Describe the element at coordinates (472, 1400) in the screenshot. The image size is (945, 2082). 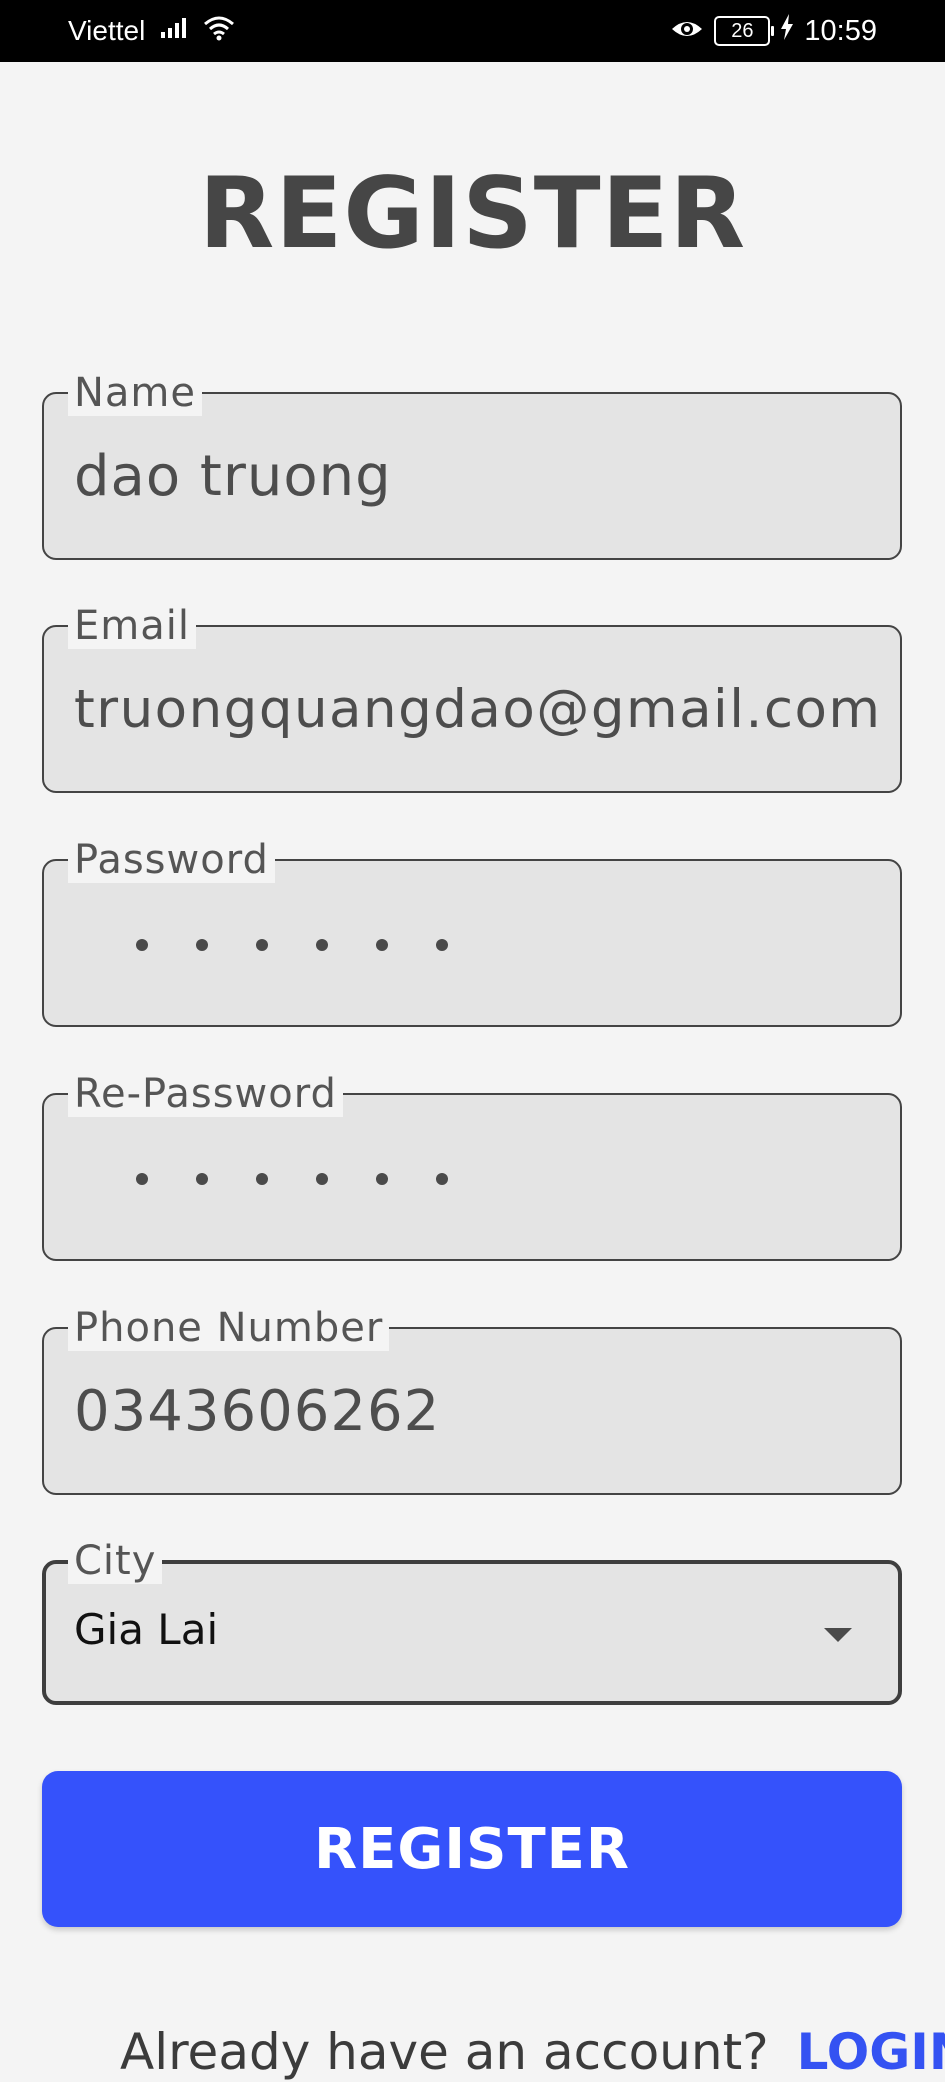
I see `phone-field: Phone Number 0343606262` at that location.